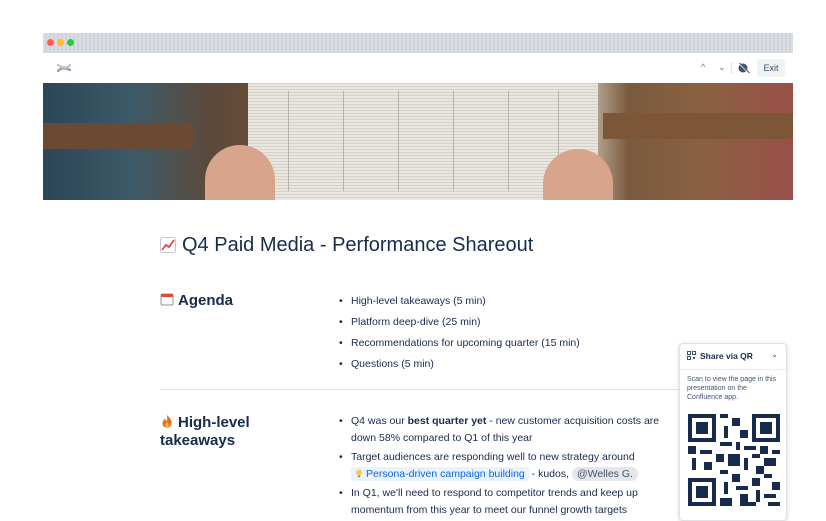 The height and width of the screenshot is (521, 826). Describe the element at coordinates (379, 421) in the screenshot. I see `takeaway-text: Q4 was our` at that location.